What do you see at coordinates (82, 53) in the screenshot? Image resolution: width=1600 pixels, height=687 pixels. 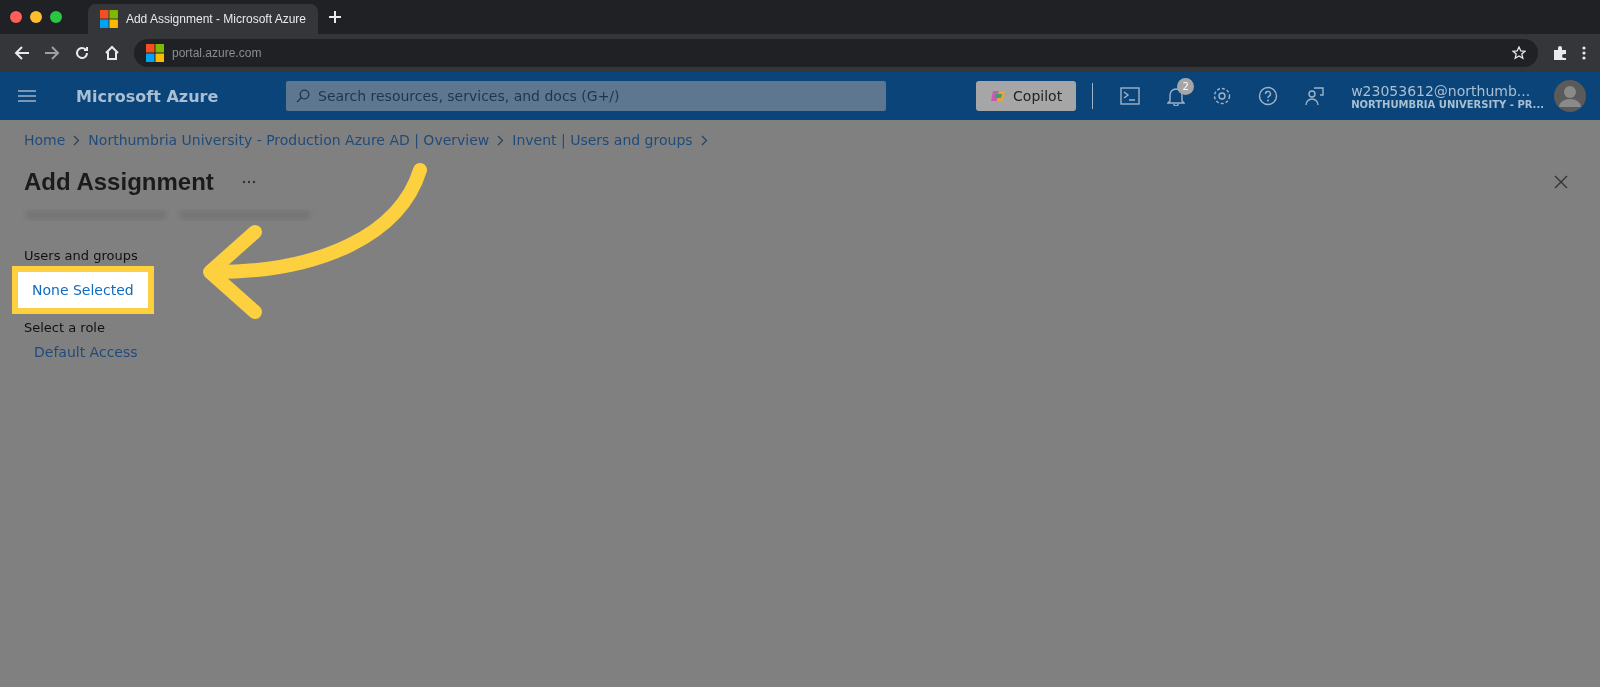 I see `reload-icon` at bounding box center [82, 53].